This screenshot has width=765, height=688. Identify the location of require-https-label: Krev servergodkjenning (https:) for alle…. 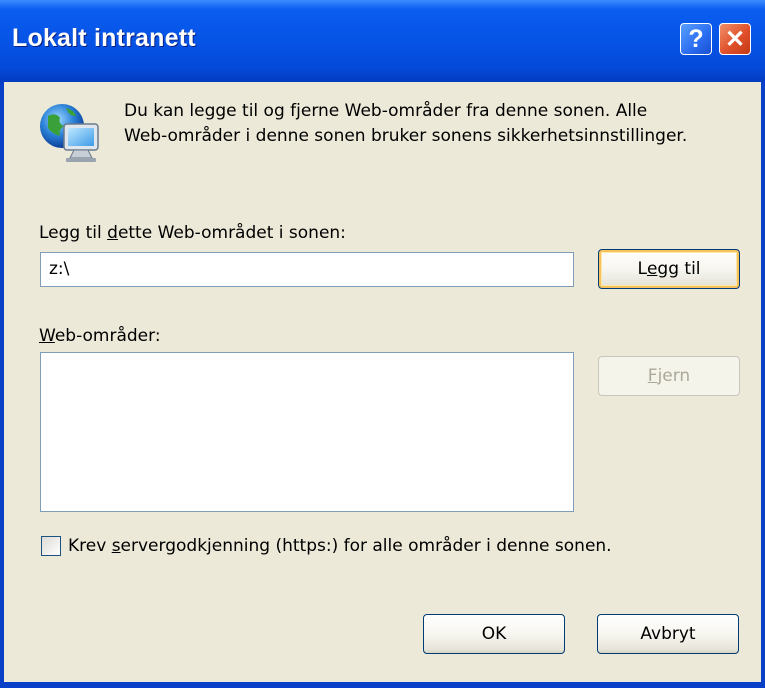
(340, 546).